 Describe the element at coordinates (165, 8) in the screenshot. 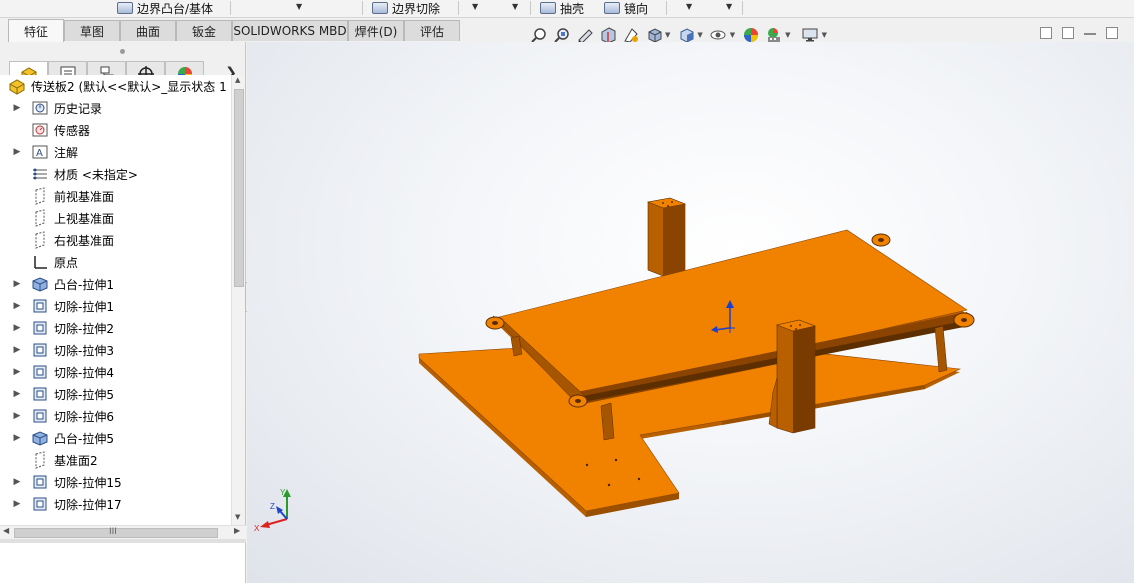

I see `boundary-boss-button: 边界凸台/基体` at that location.